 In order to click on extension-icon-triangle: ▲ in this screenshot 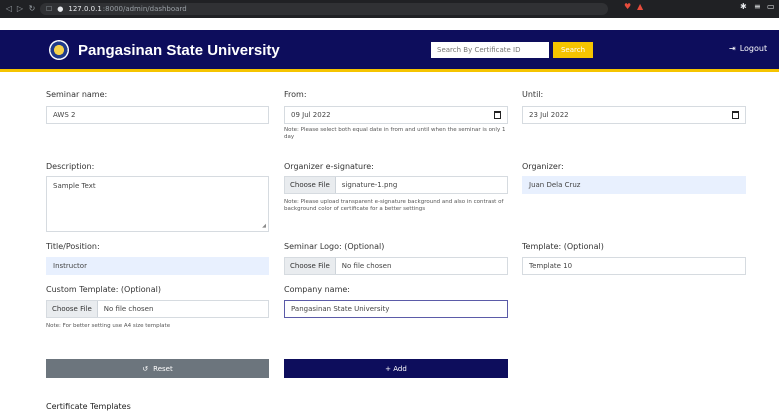, I will do `click(640, 6)`.